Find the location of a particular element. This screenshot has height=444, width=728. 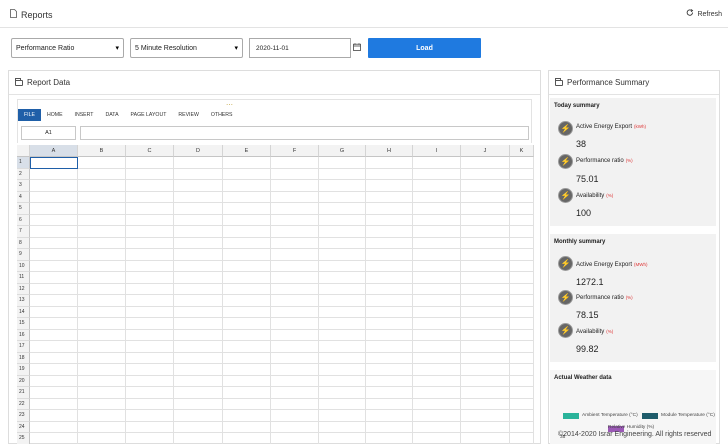

row-header: 21 is located at coordinates (23, 393).